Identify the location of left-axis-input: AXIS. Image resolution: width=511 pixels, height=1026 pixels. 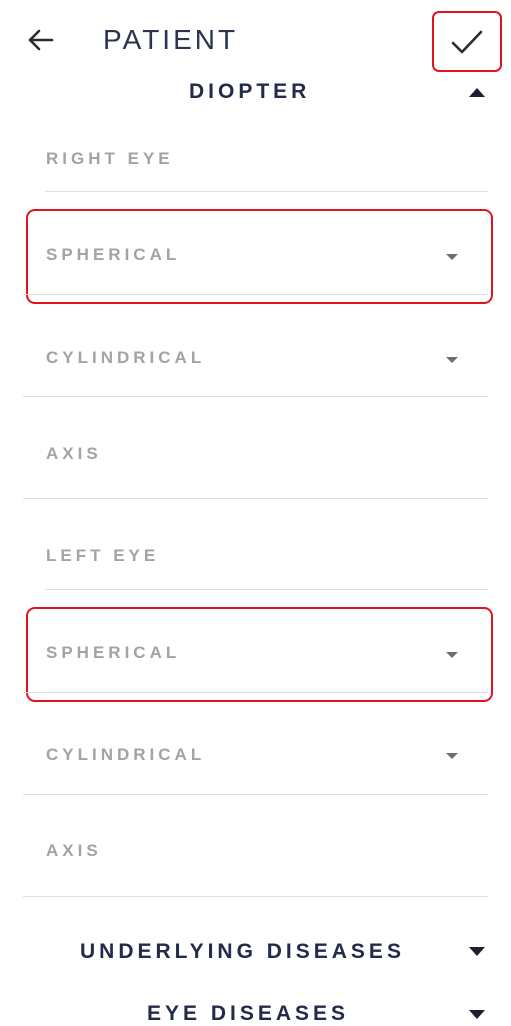
(255, 848).